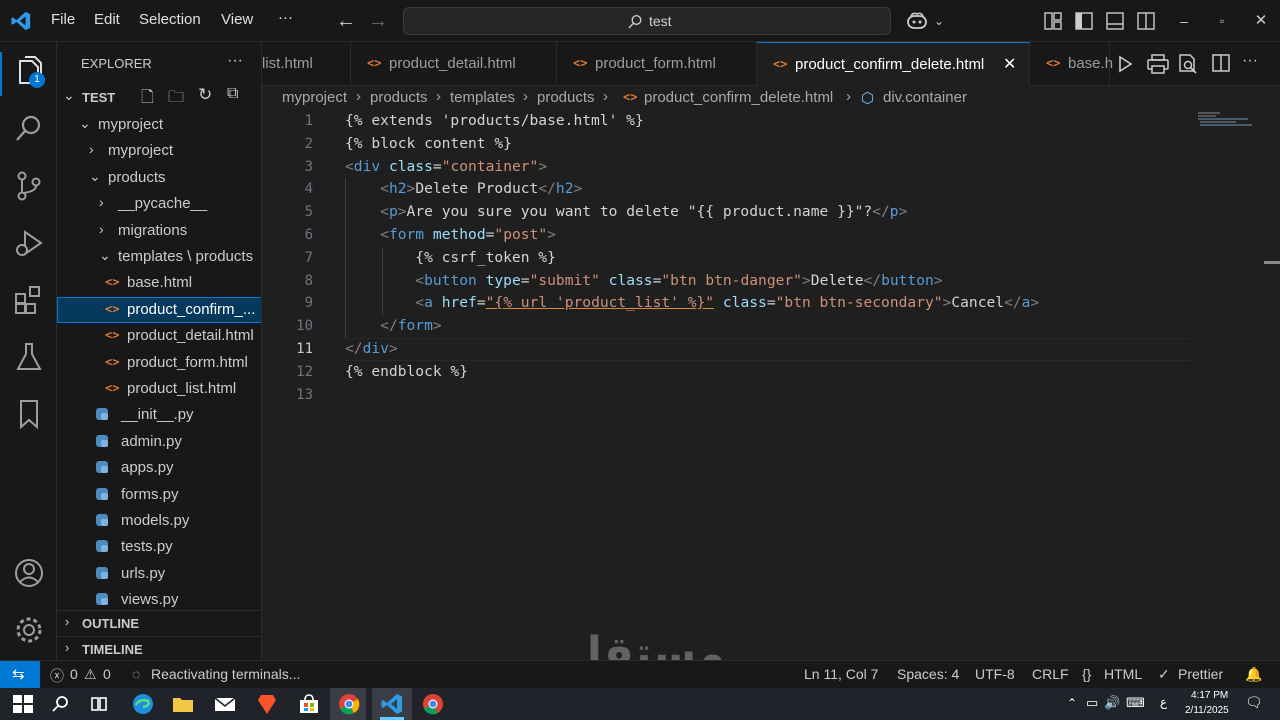  Describe the element at coordinates (159, 96) in the screenshot. I see `workspace-root: ⌄ TEST 🗋 🗀 ↻ ⧉` at that location.